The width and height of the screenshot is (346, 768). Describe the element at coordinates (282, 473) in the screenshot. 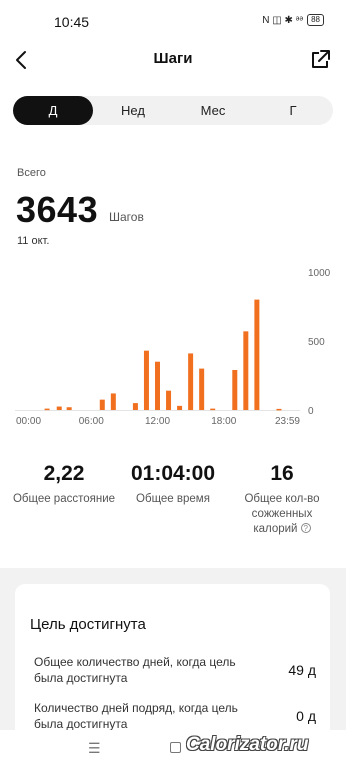

I see `stat-calories-value: 16` at that location.